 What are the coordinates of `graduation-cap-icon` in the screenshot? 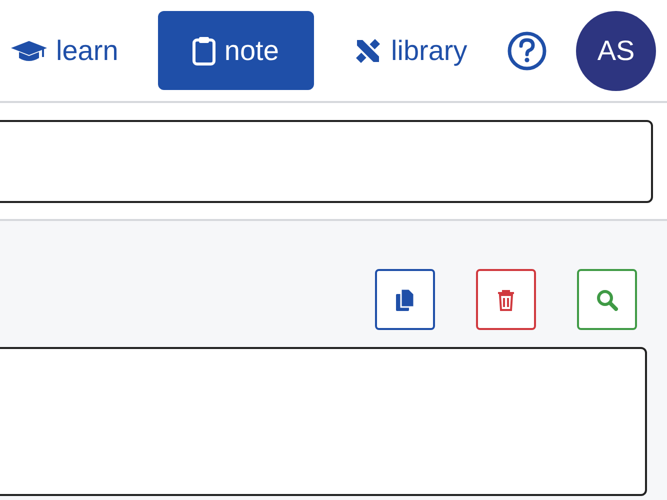 It's located at (29, 50).